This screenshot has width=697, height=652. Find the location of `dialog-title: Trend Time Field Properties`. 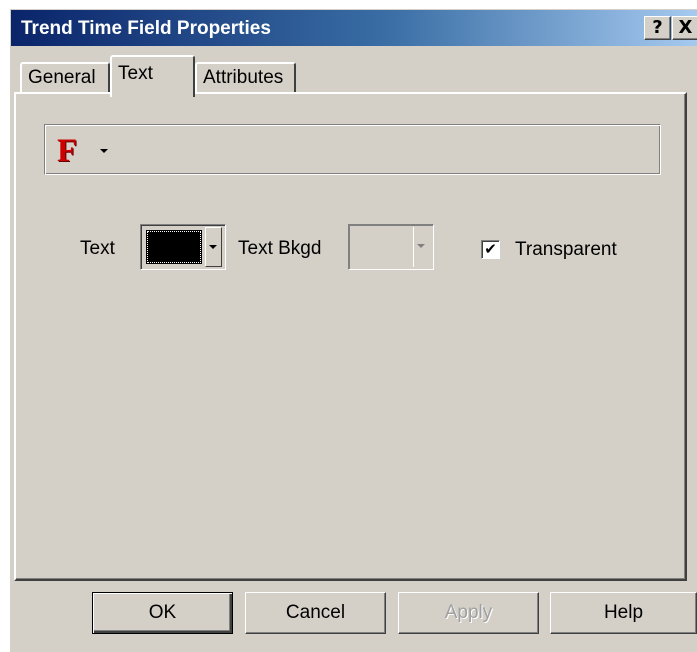

dialog-title: Trend Time Field Properties is located at coordinates (146, 28).